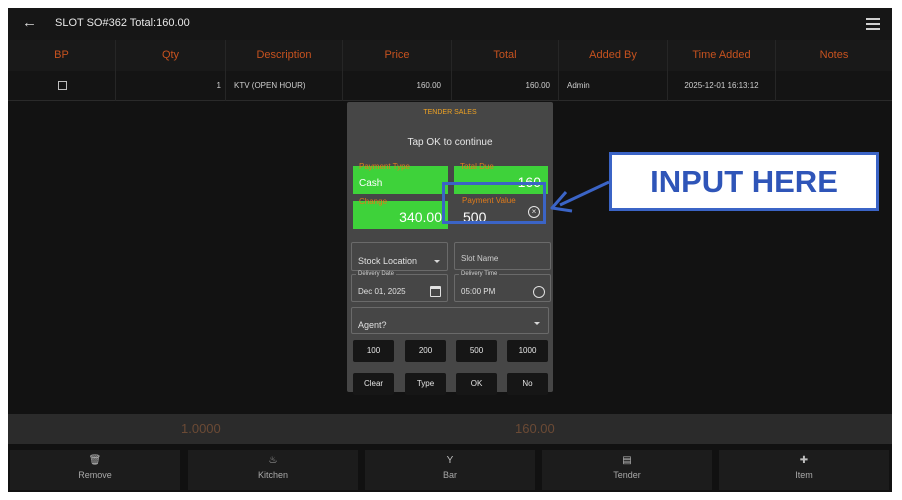 This screenshot has height=500, width=902. Describe the element at coordinates (171, 55) in the screenshot. I see `column-header-qty: Qty` at that location.